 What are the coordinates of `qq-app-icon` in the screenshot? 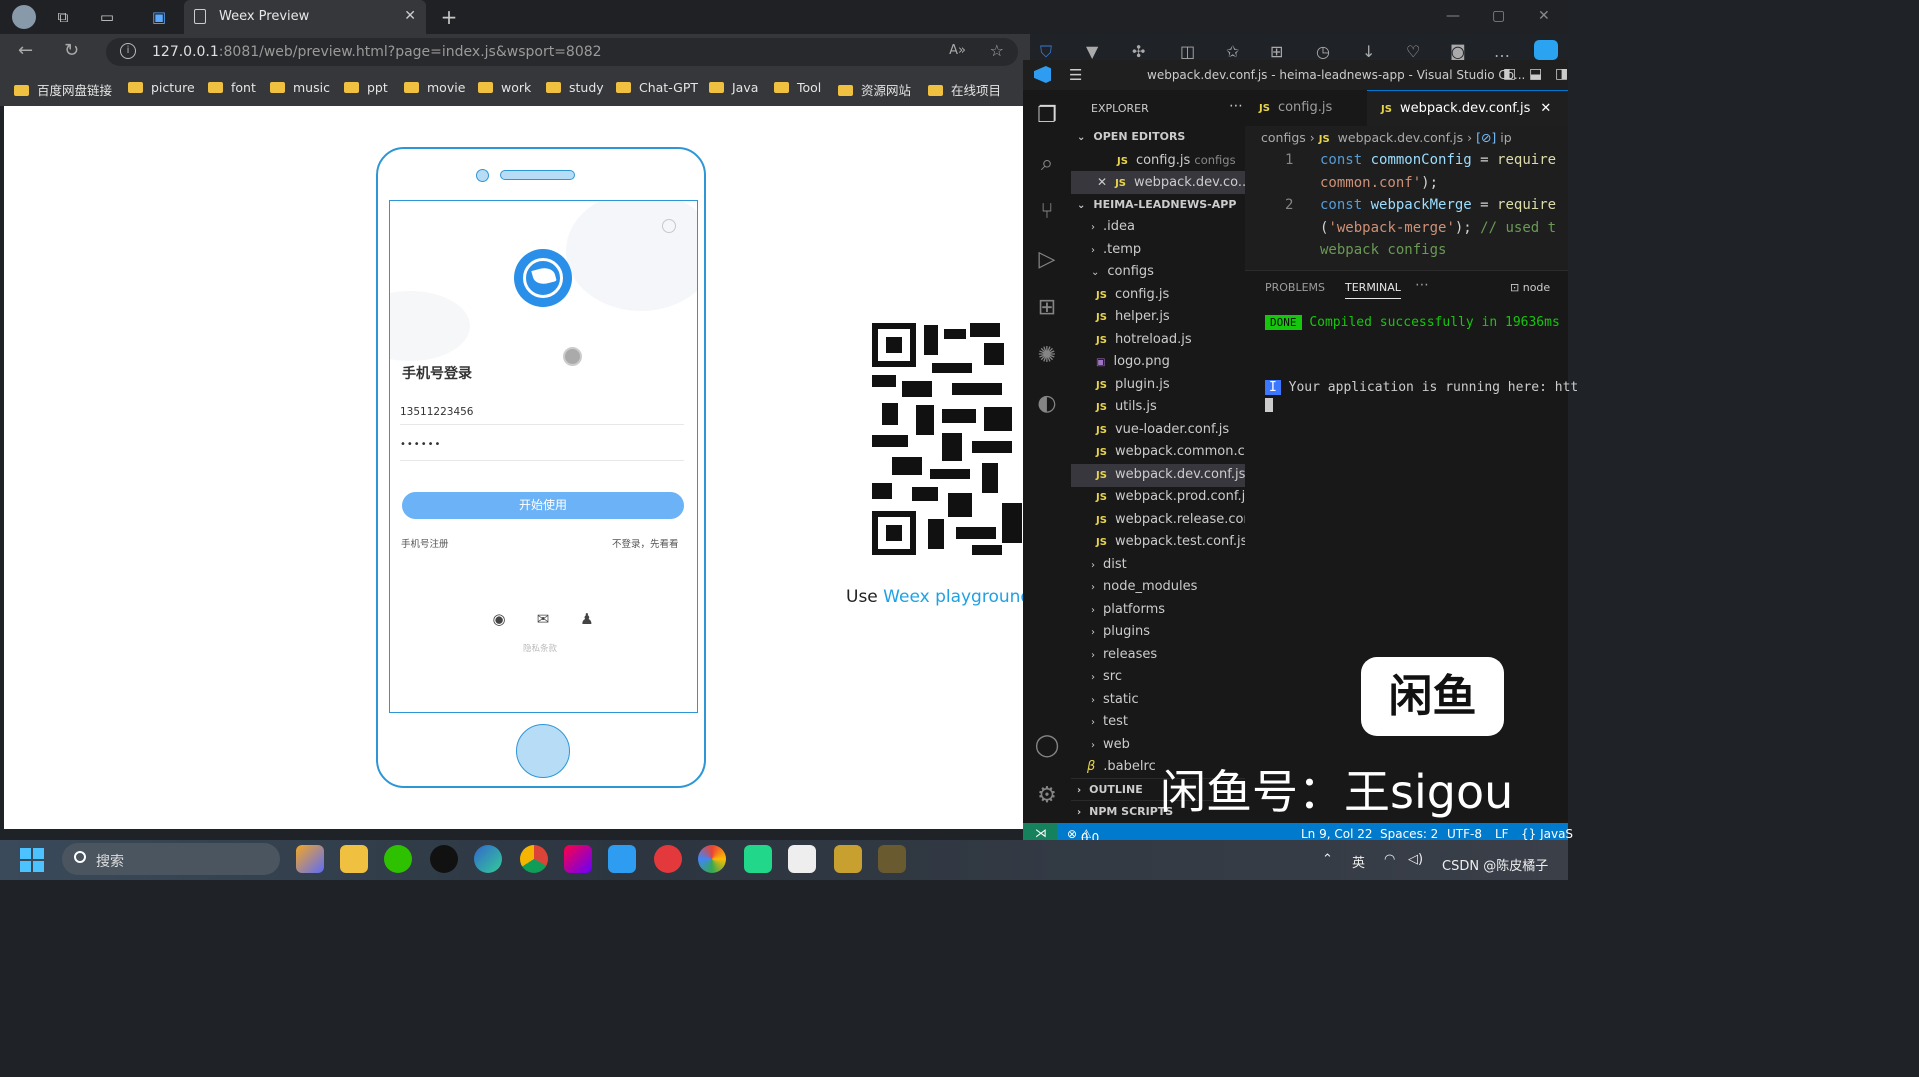 It's located at (444, 859).